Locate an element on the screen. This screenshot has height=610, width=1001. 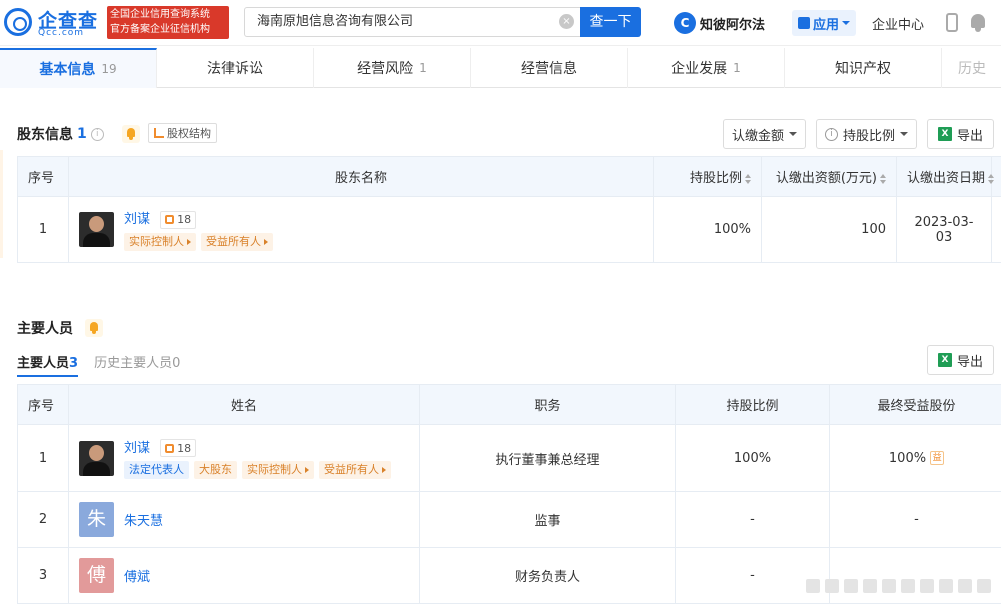
avatar: 朱 is located at coordinates (96, 519).